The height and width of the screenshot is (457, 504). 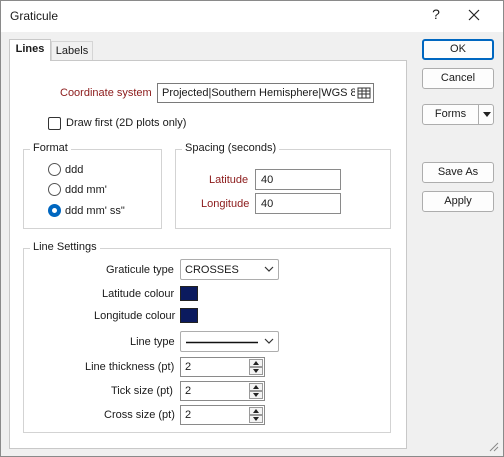 I want to click on format-radio-ddd-mm-ss, so click(x=54, y=210).